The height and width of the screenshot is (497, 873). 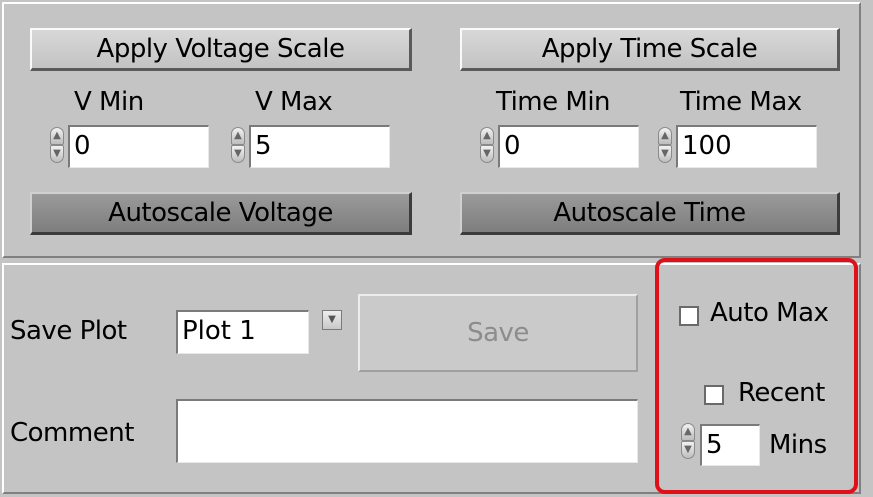 I want to click on vmin-spinner: ▲ ▼, so click(x=57, y=145).